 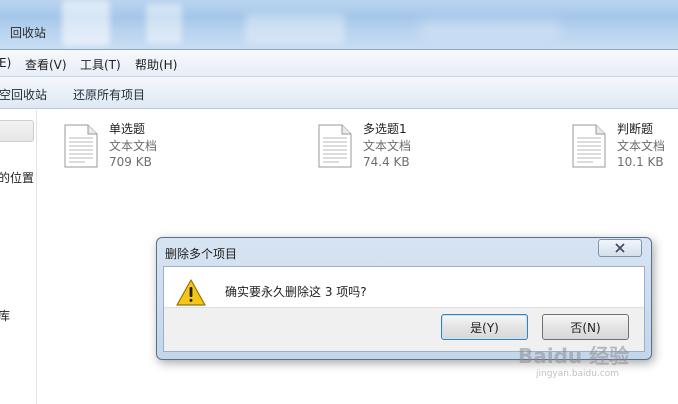 I want to click on nav-item-recent-places: 的位置, so click(x=17, y=177).